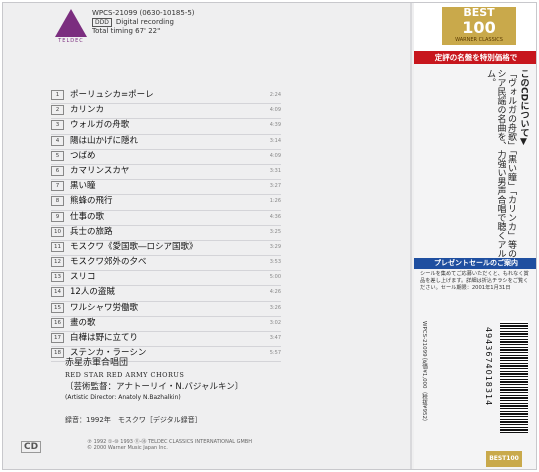  Describe the element at coordinates (275, 353) in the screenshot. I see `track-duration: 5:57` at that location.